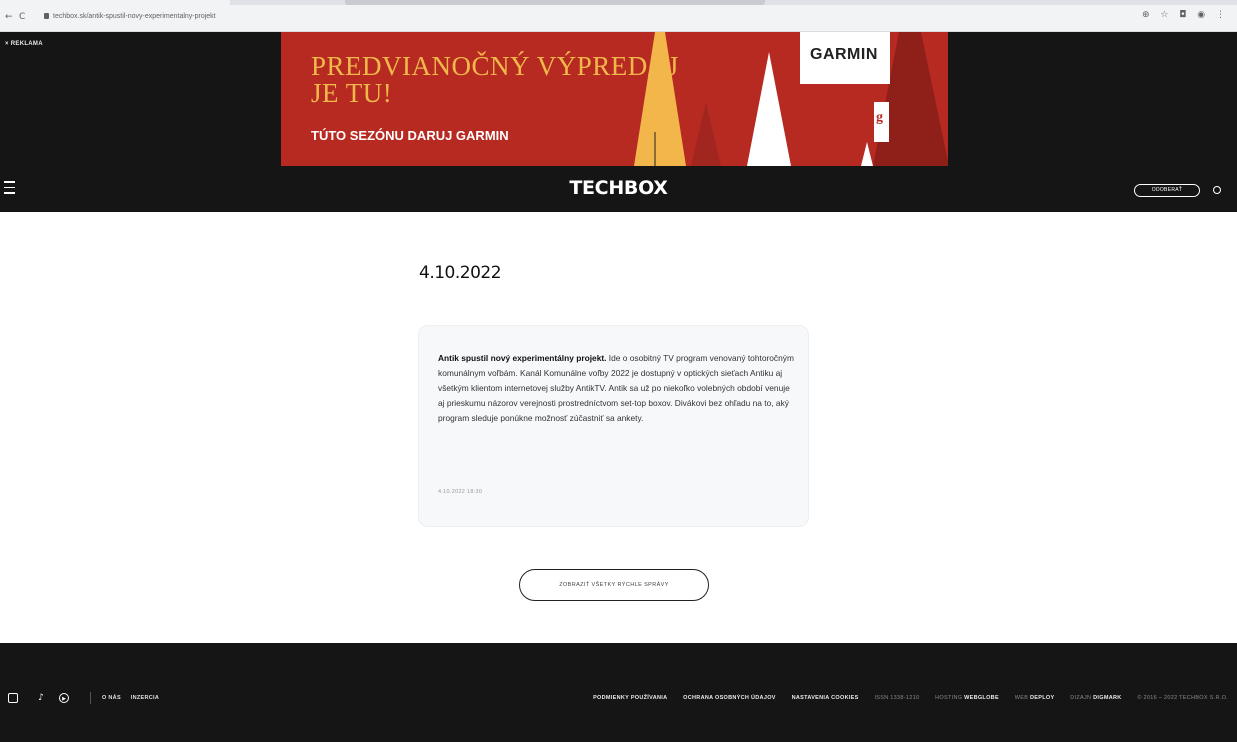  Describe the element at coordinates (844, 54) in the screenshot. I see `garmin-logo-text: GARMIN` at that location.